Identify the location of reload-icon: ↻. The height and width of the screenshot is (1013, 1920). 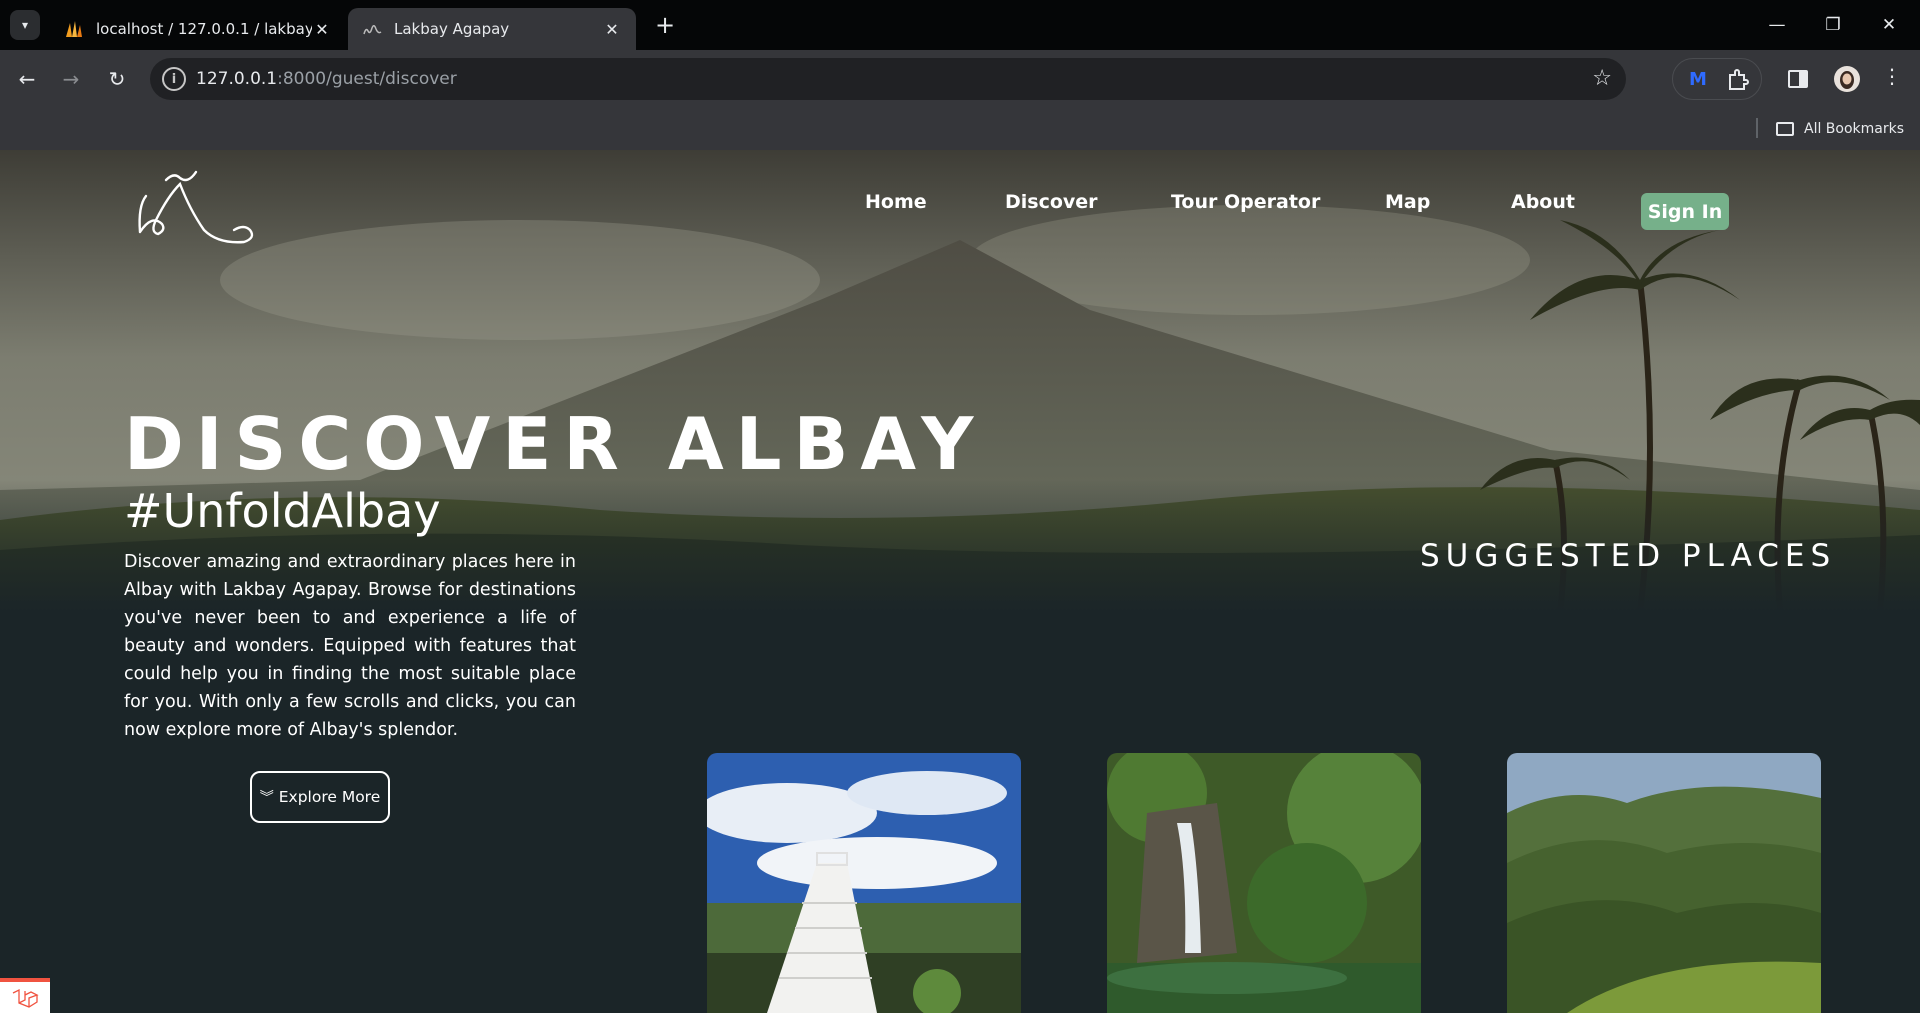
(117, 79).